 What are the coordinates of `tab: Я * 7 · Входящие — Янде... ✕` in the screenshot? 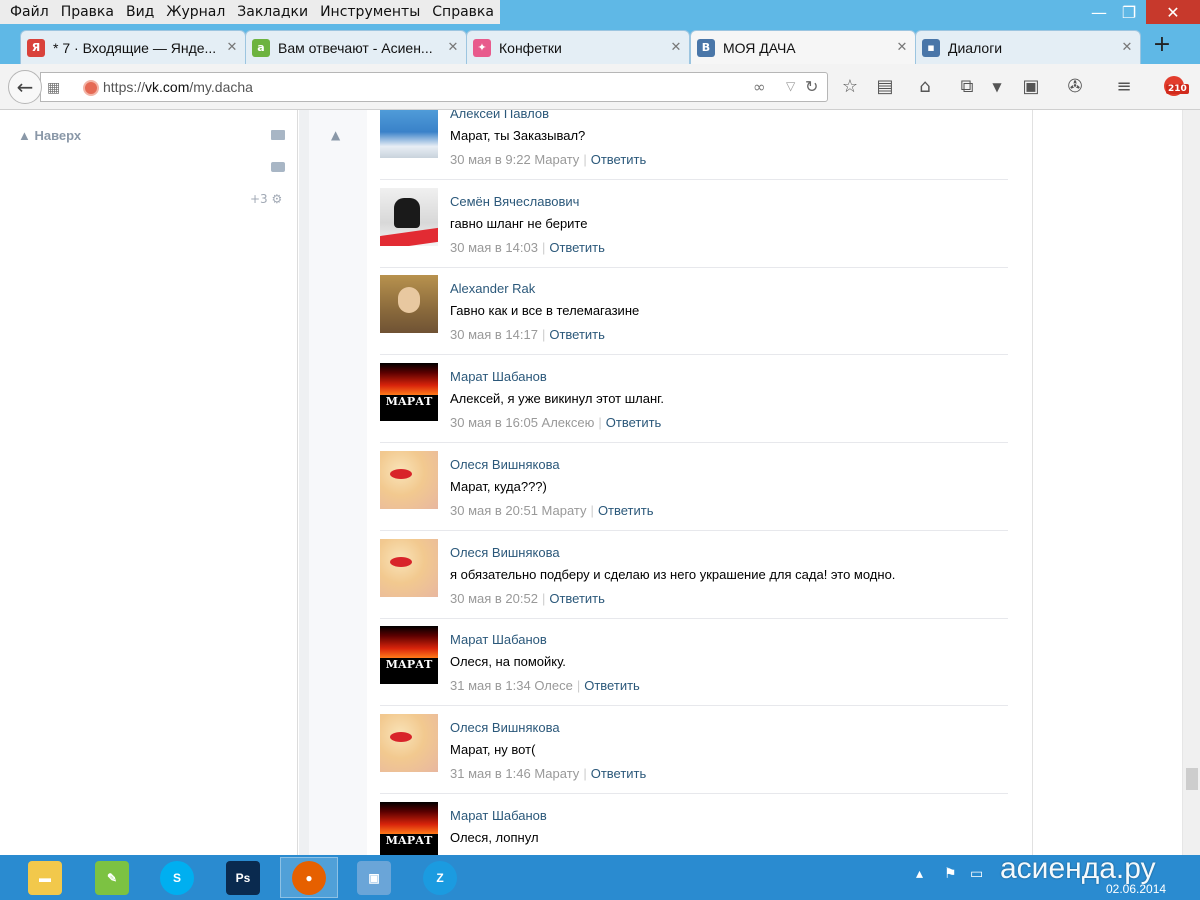 It's located at (133, 47).